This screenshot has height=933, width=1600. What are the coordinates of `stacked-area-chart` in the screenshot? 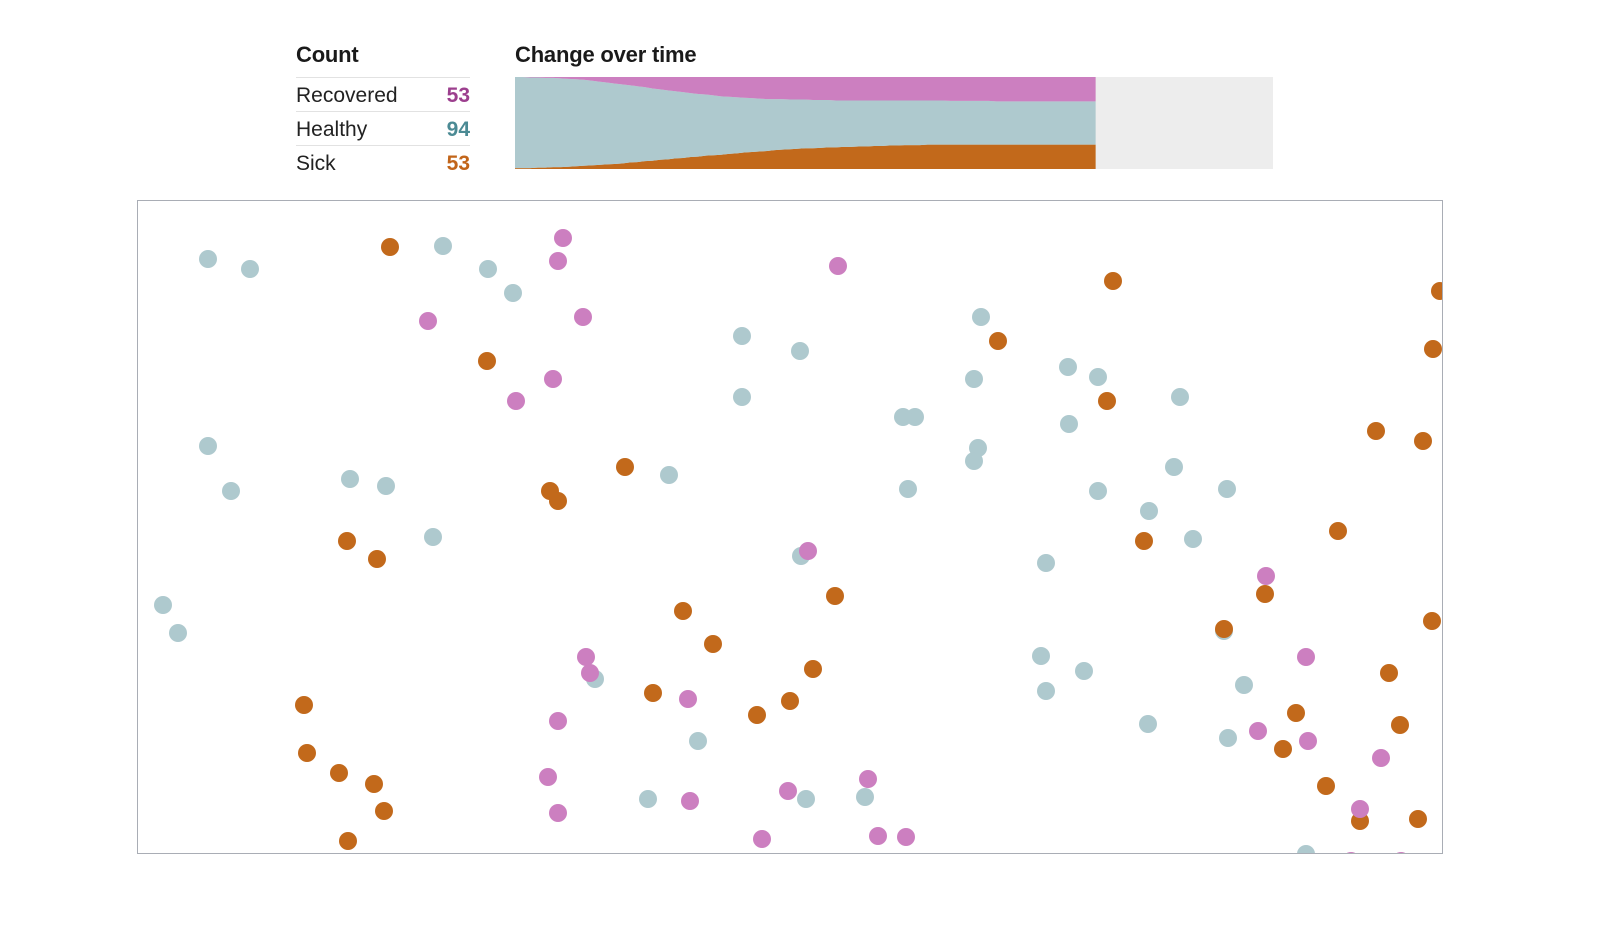 It's located at (805, 123).